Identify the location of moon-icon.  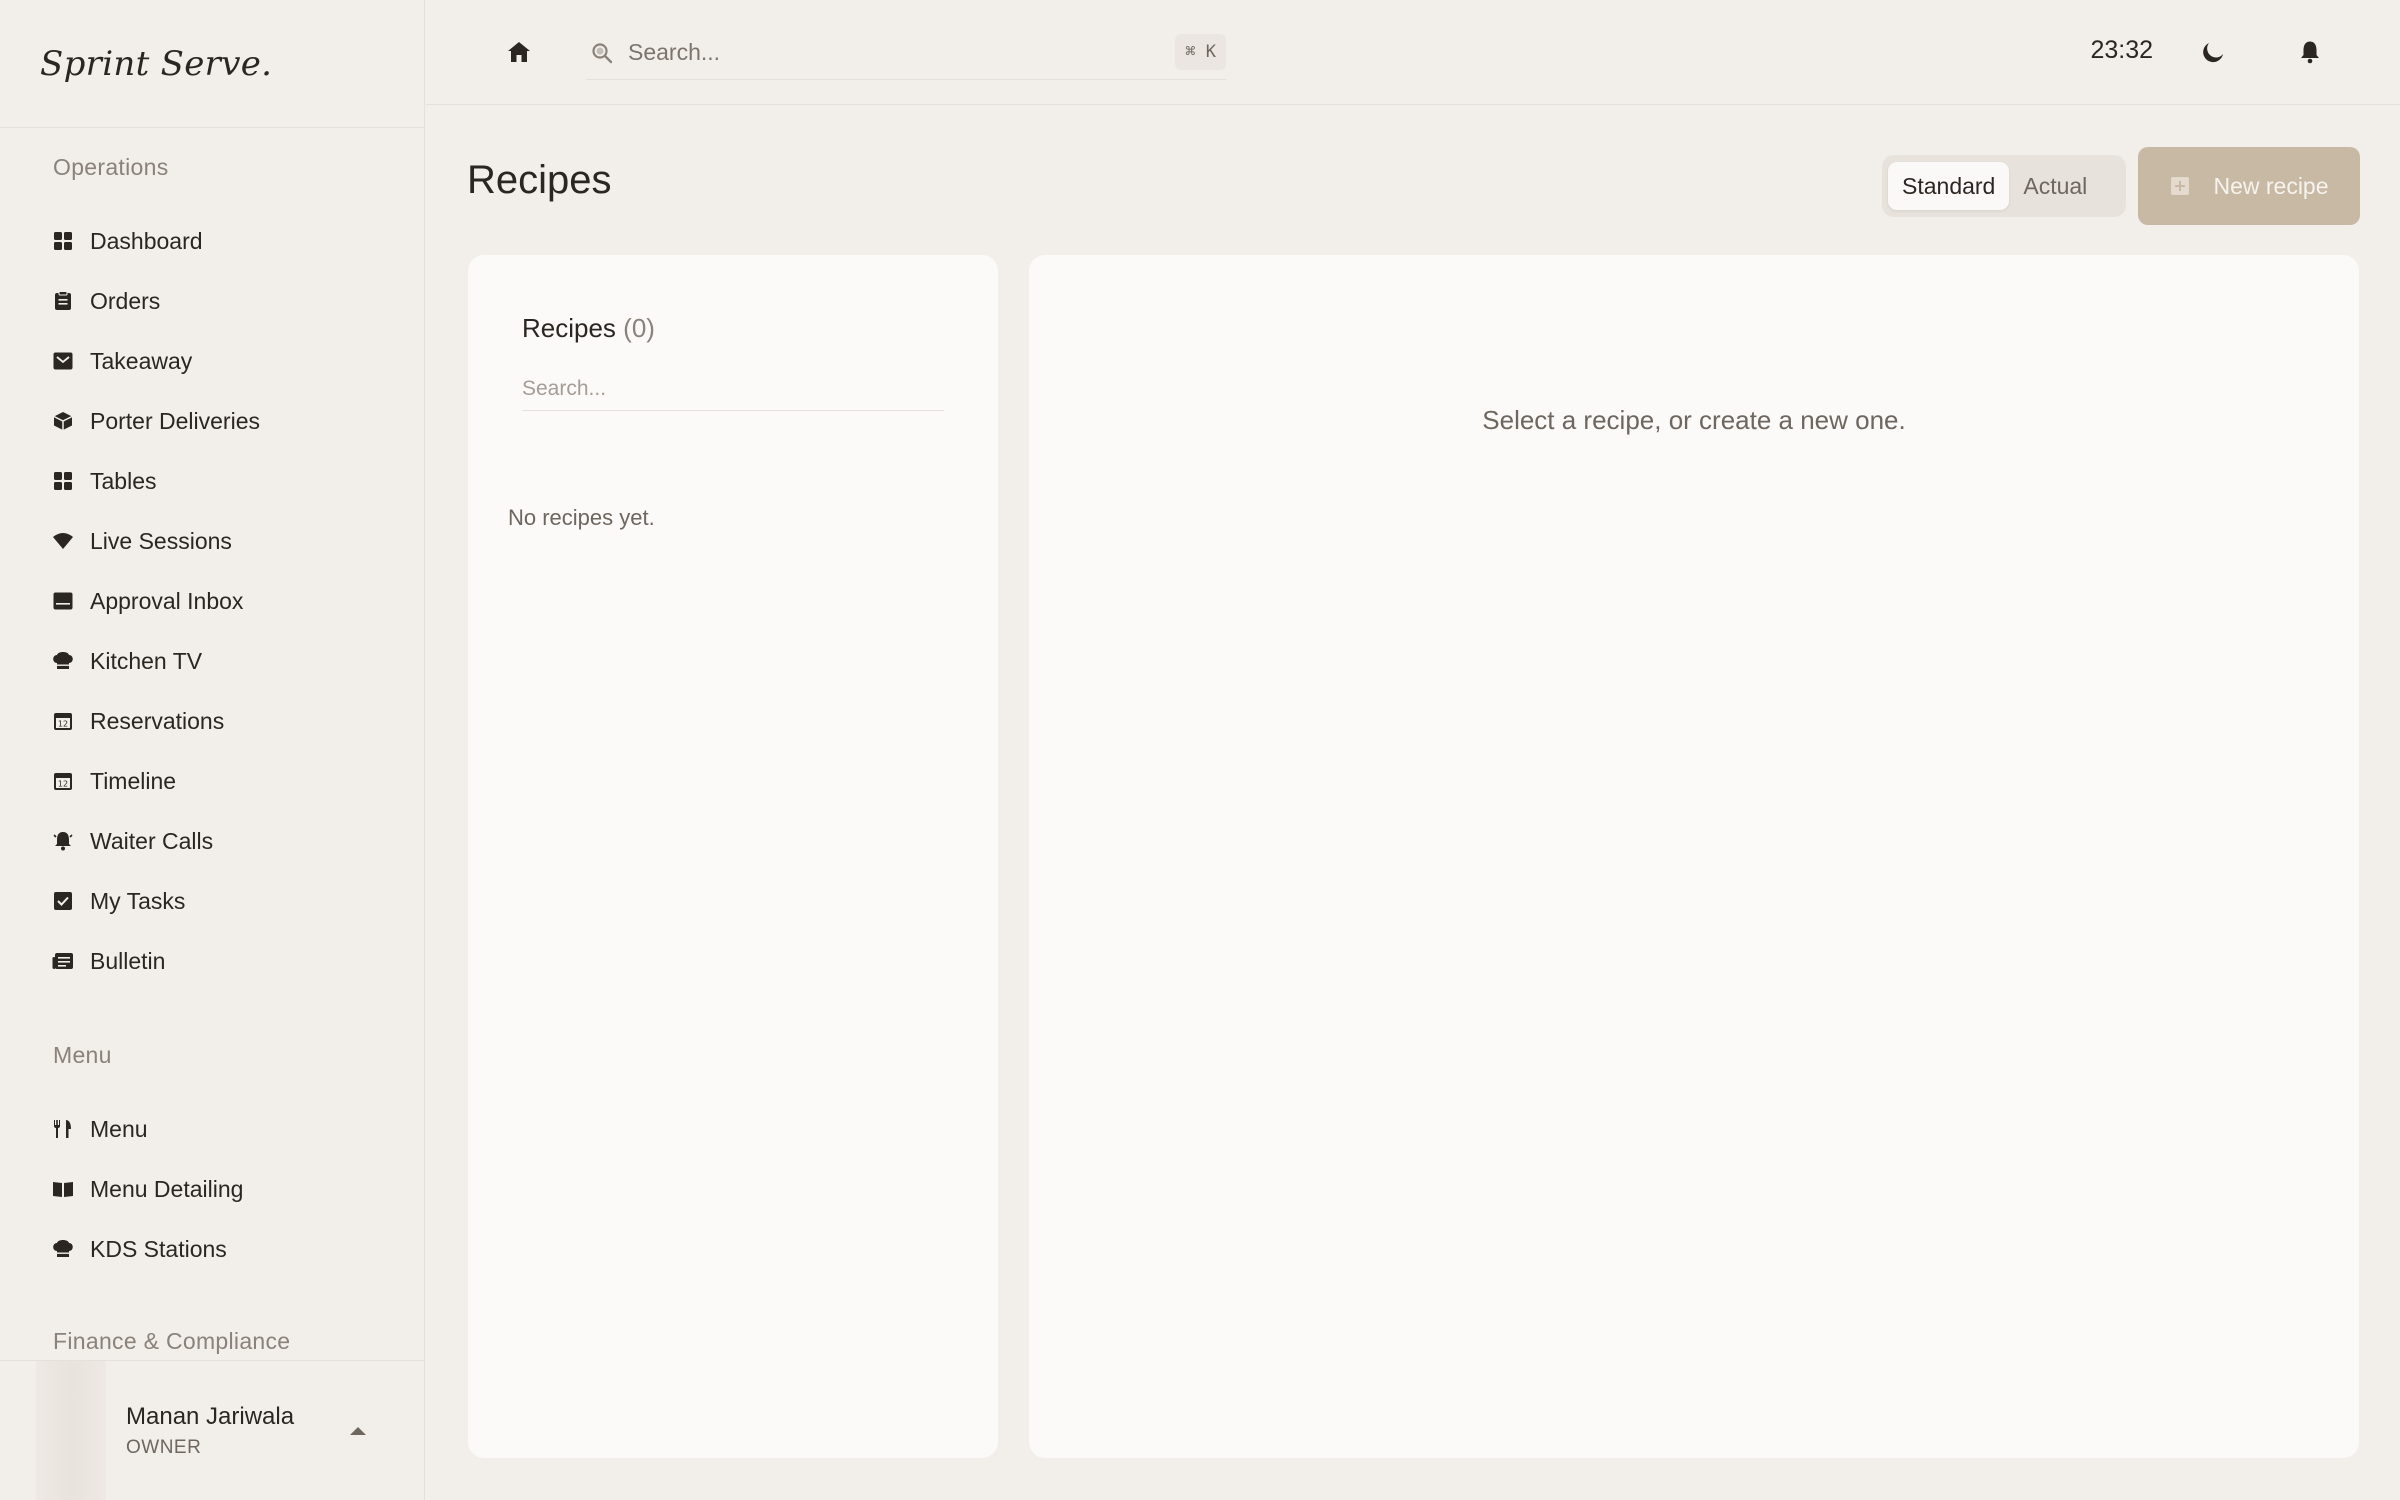
(2214, 52).